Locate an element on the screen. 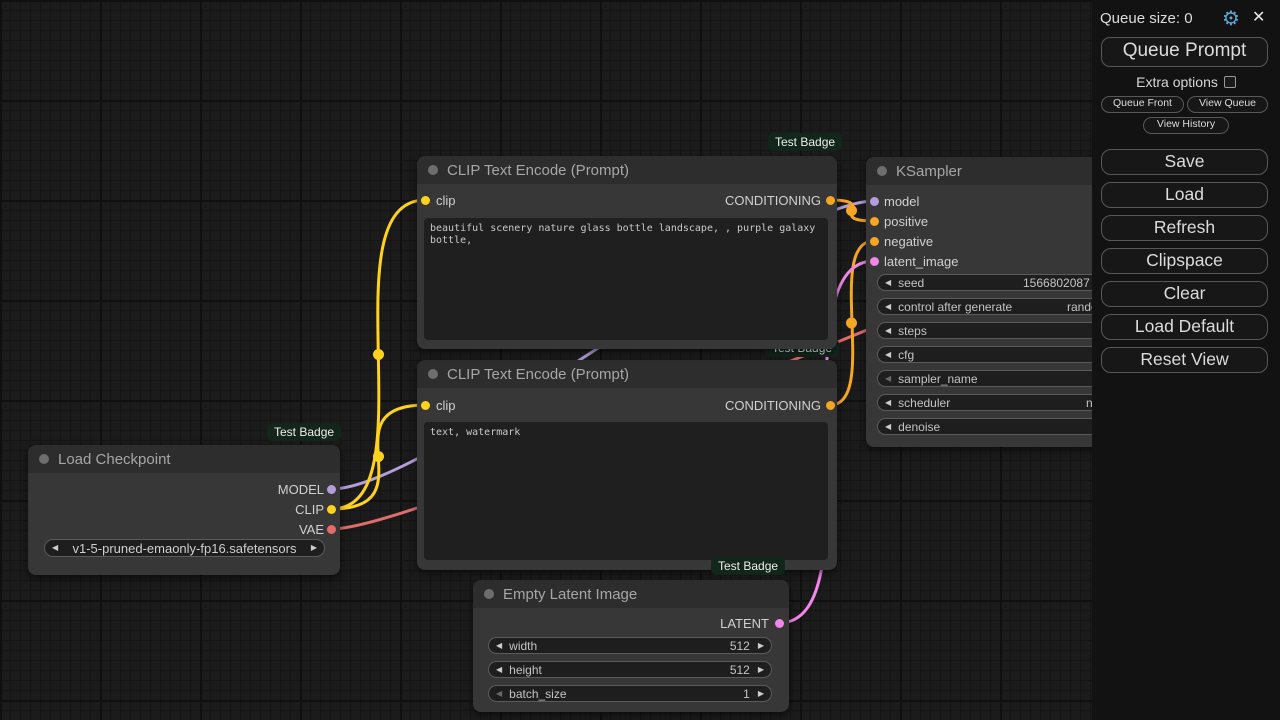 This screenshot has height=720, width=1280. widget-label: batch_size is located at coordinates (538, 693).